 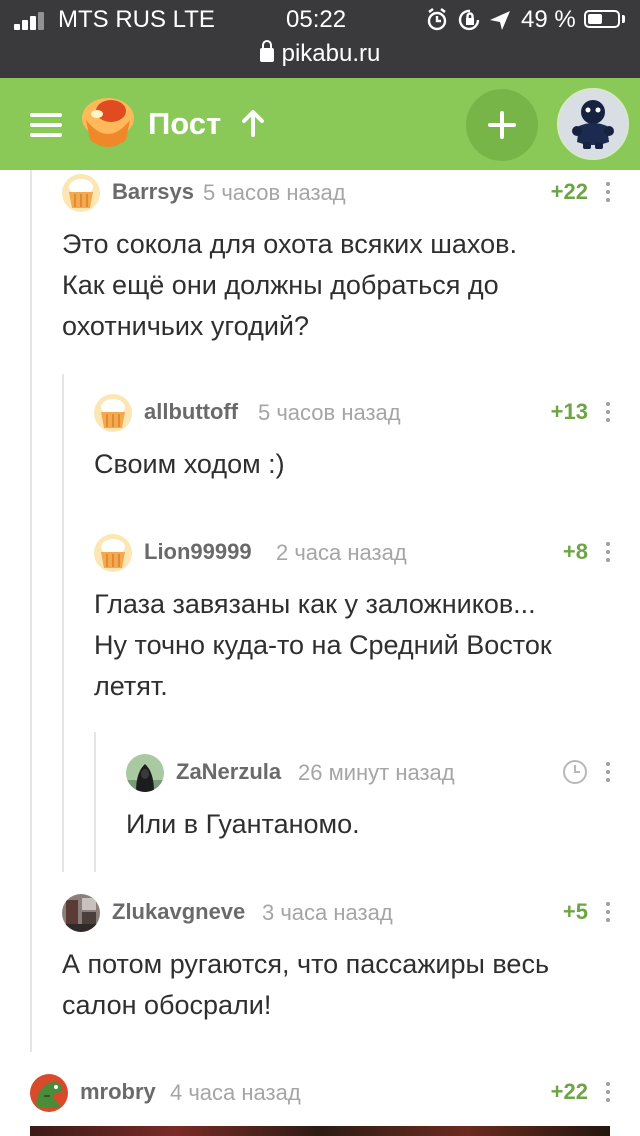 What do you see at coordinates (235, 1092) in the screenshot?
I see `comment-time: 4 часа назад` at bounding box center [235, 1092].